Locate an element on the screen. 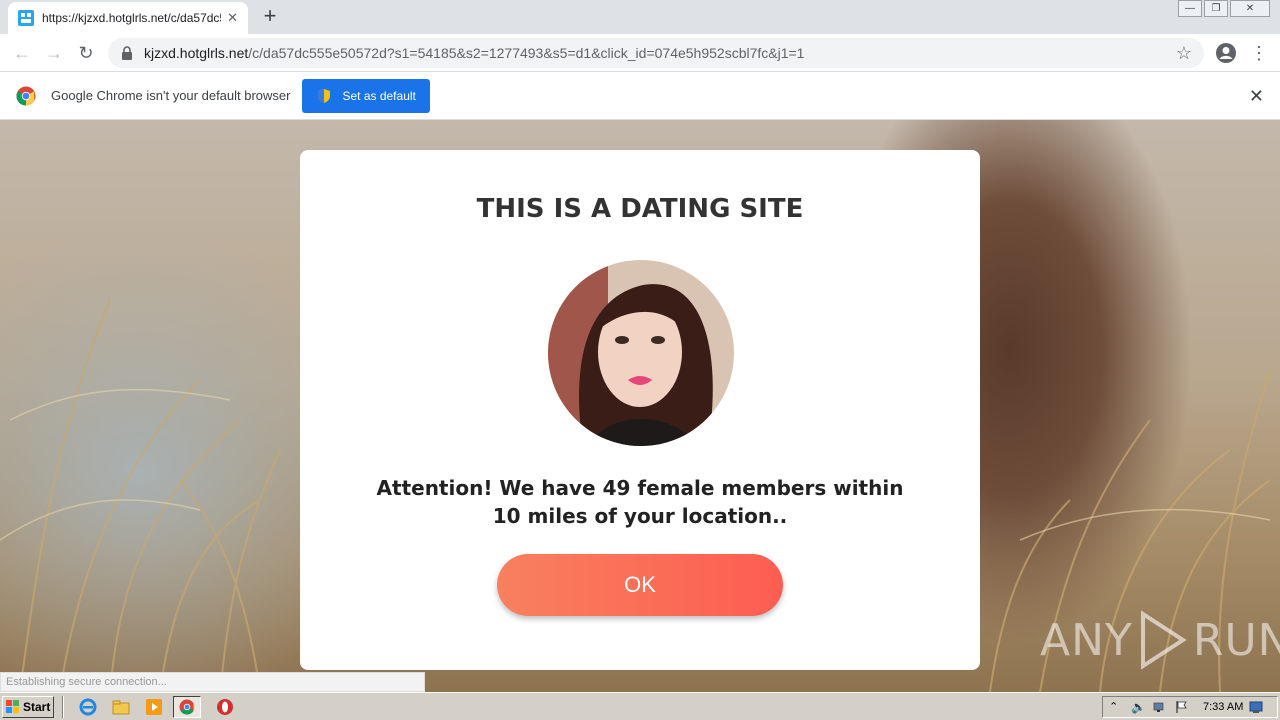 This screenshot has width=1280, height=720. watermark-left: ANY is located at coordinates (1086, 640).